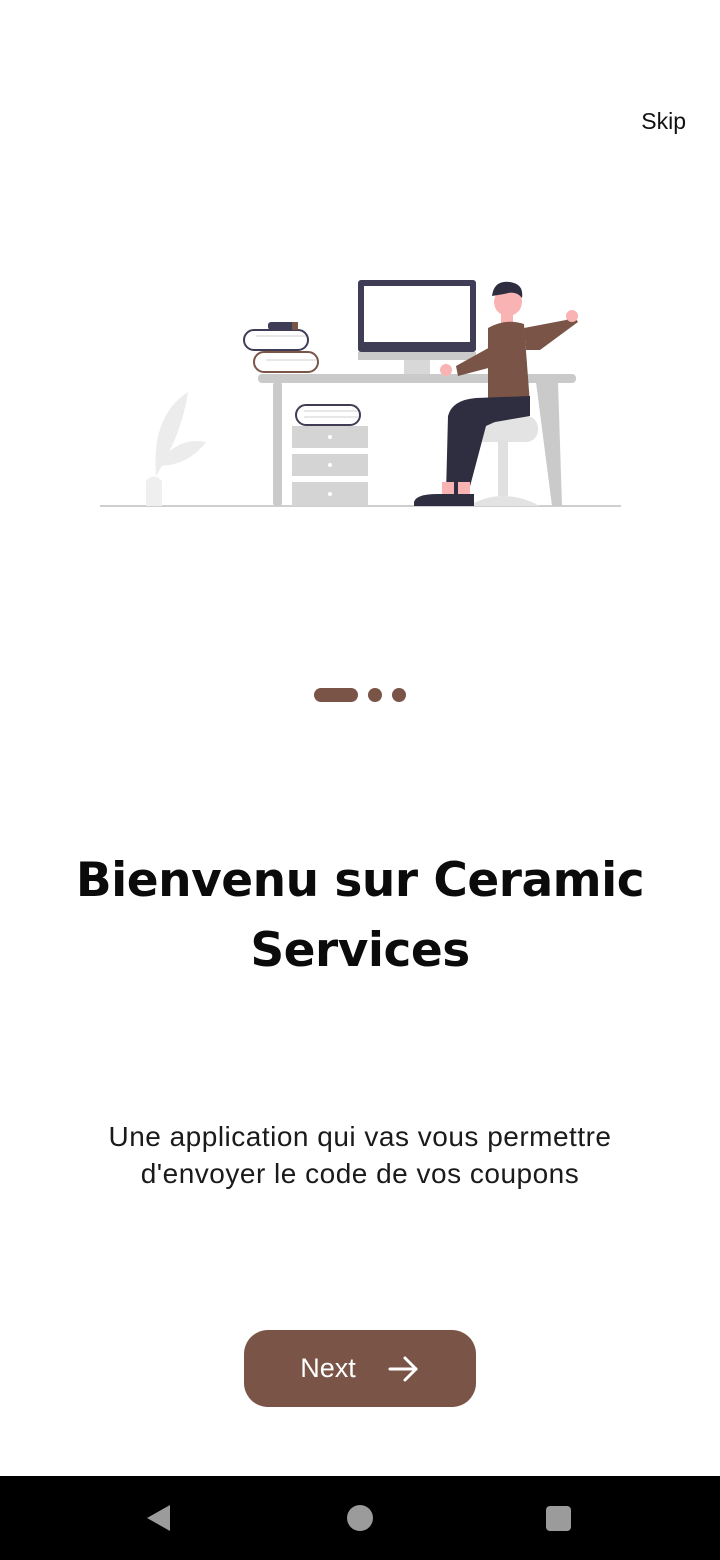  What do you see at coordinates (328, 1368) in the screenshot?
I see `next-button-label: Next` at bounding box center [328, 1368].